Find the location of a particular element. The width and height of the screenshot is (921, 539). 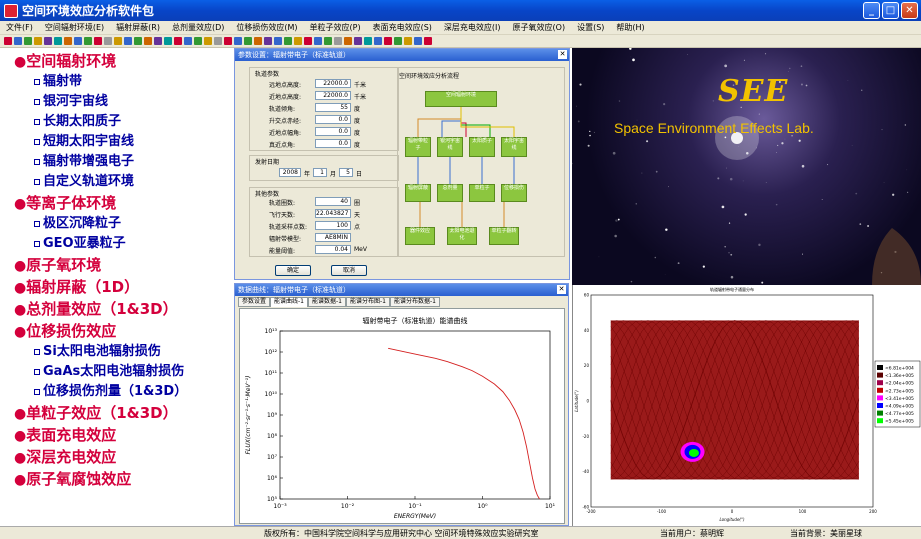

sidebar-item-20: ●原子氧腐蚀效应 is located at coordinates (116, 479).